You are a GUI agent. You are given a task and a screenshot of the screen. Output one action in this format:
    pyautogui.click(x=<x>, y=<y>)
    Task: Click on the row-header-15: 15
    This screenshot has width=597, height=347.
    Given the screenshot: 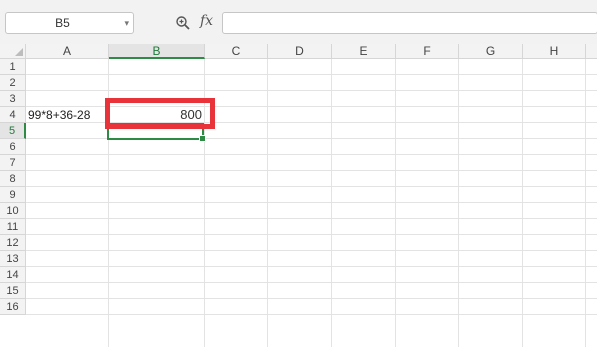 What is the action you would take?
    pyautogui.click(x=13, y=291)
    